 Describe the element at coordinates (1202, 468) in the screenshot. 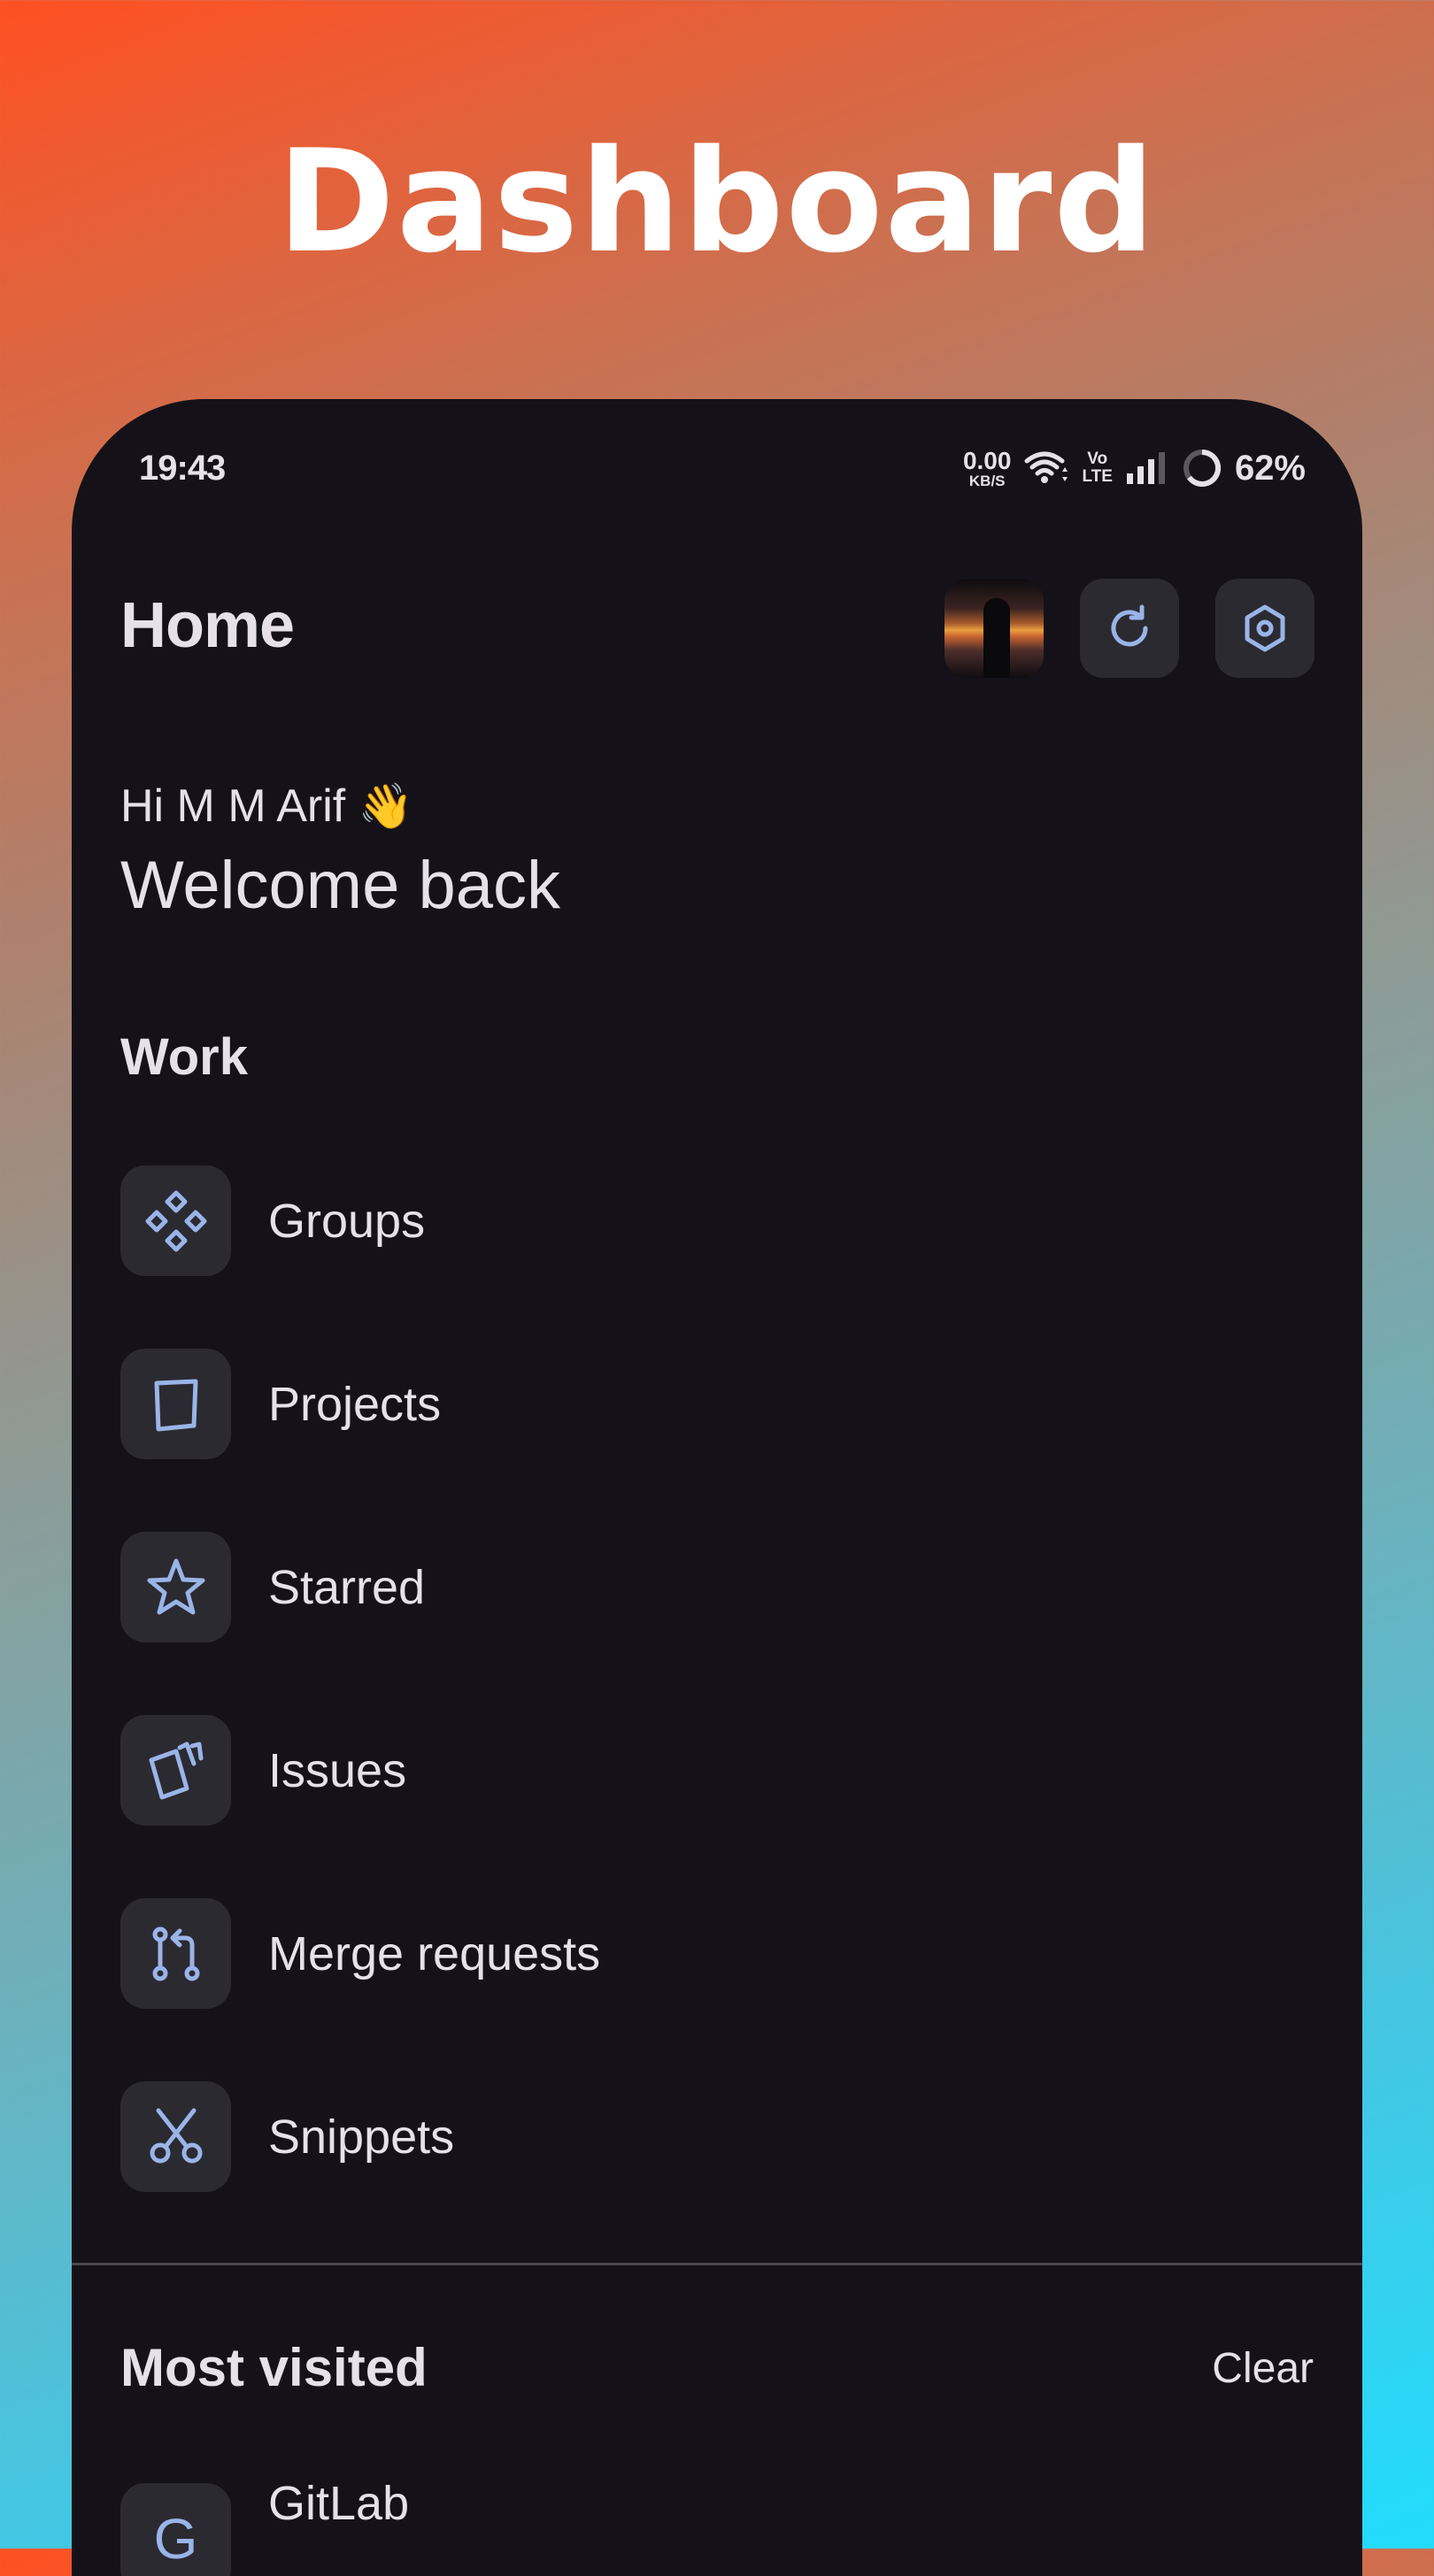

I see `battery-ring-icon` at that location.